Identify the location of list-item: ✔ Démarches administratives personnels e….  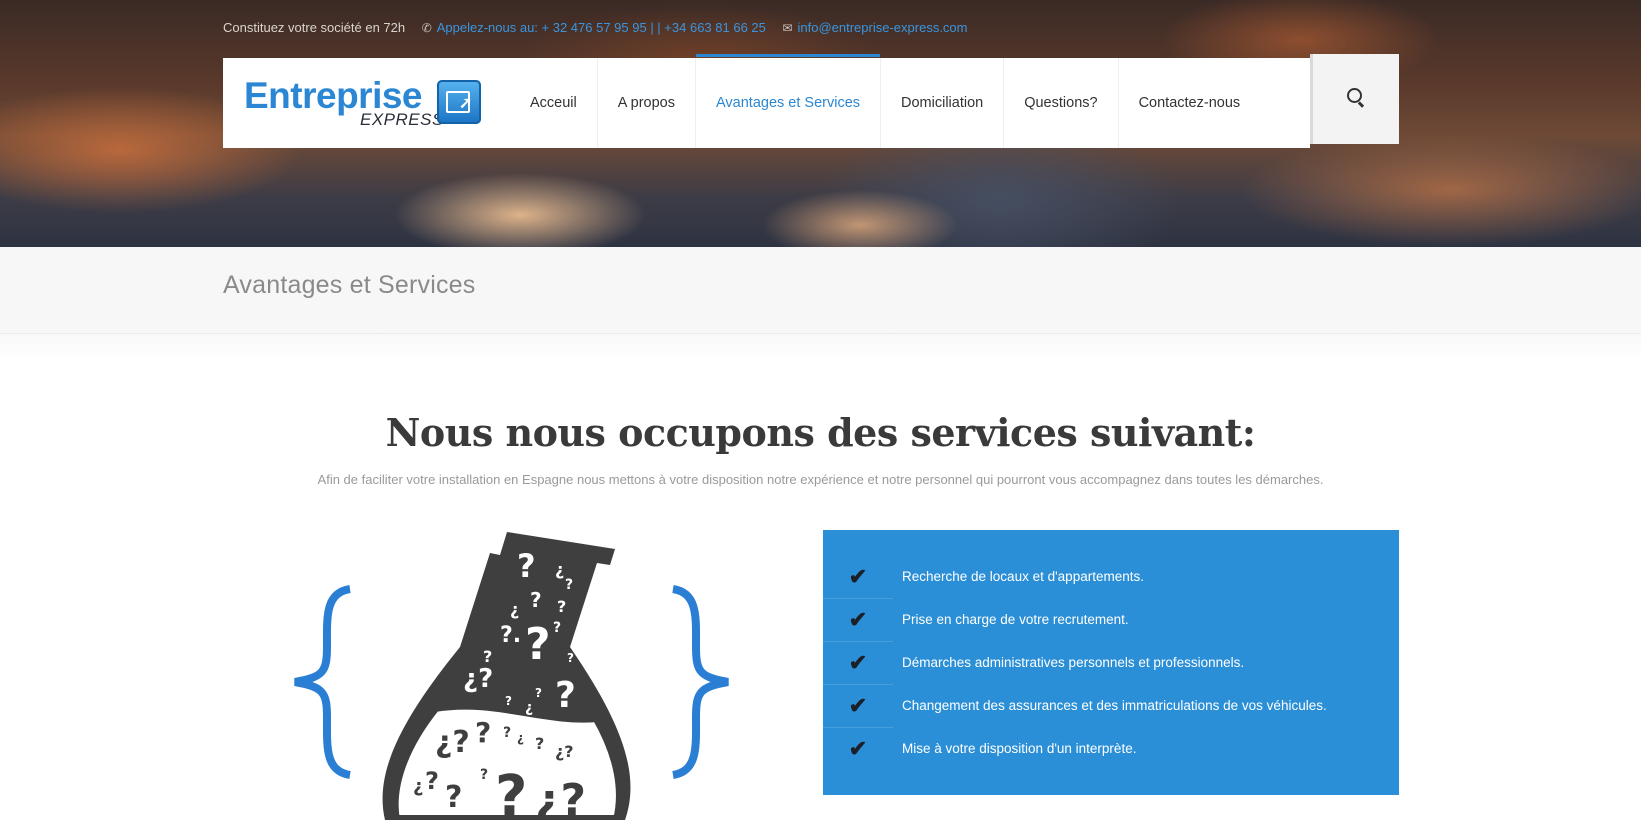
(1111, 663).